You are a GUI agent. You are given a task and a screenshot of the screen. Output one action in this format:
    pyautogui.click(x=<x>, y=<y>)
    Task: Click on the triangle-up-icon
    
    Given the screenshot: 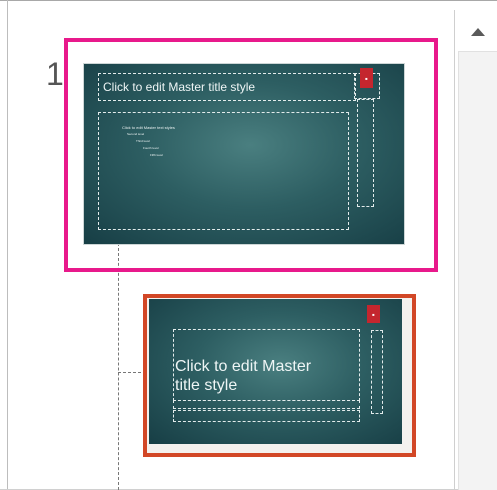 What is the action you would take?
    pyautogui.click(x=477, y=32)
    